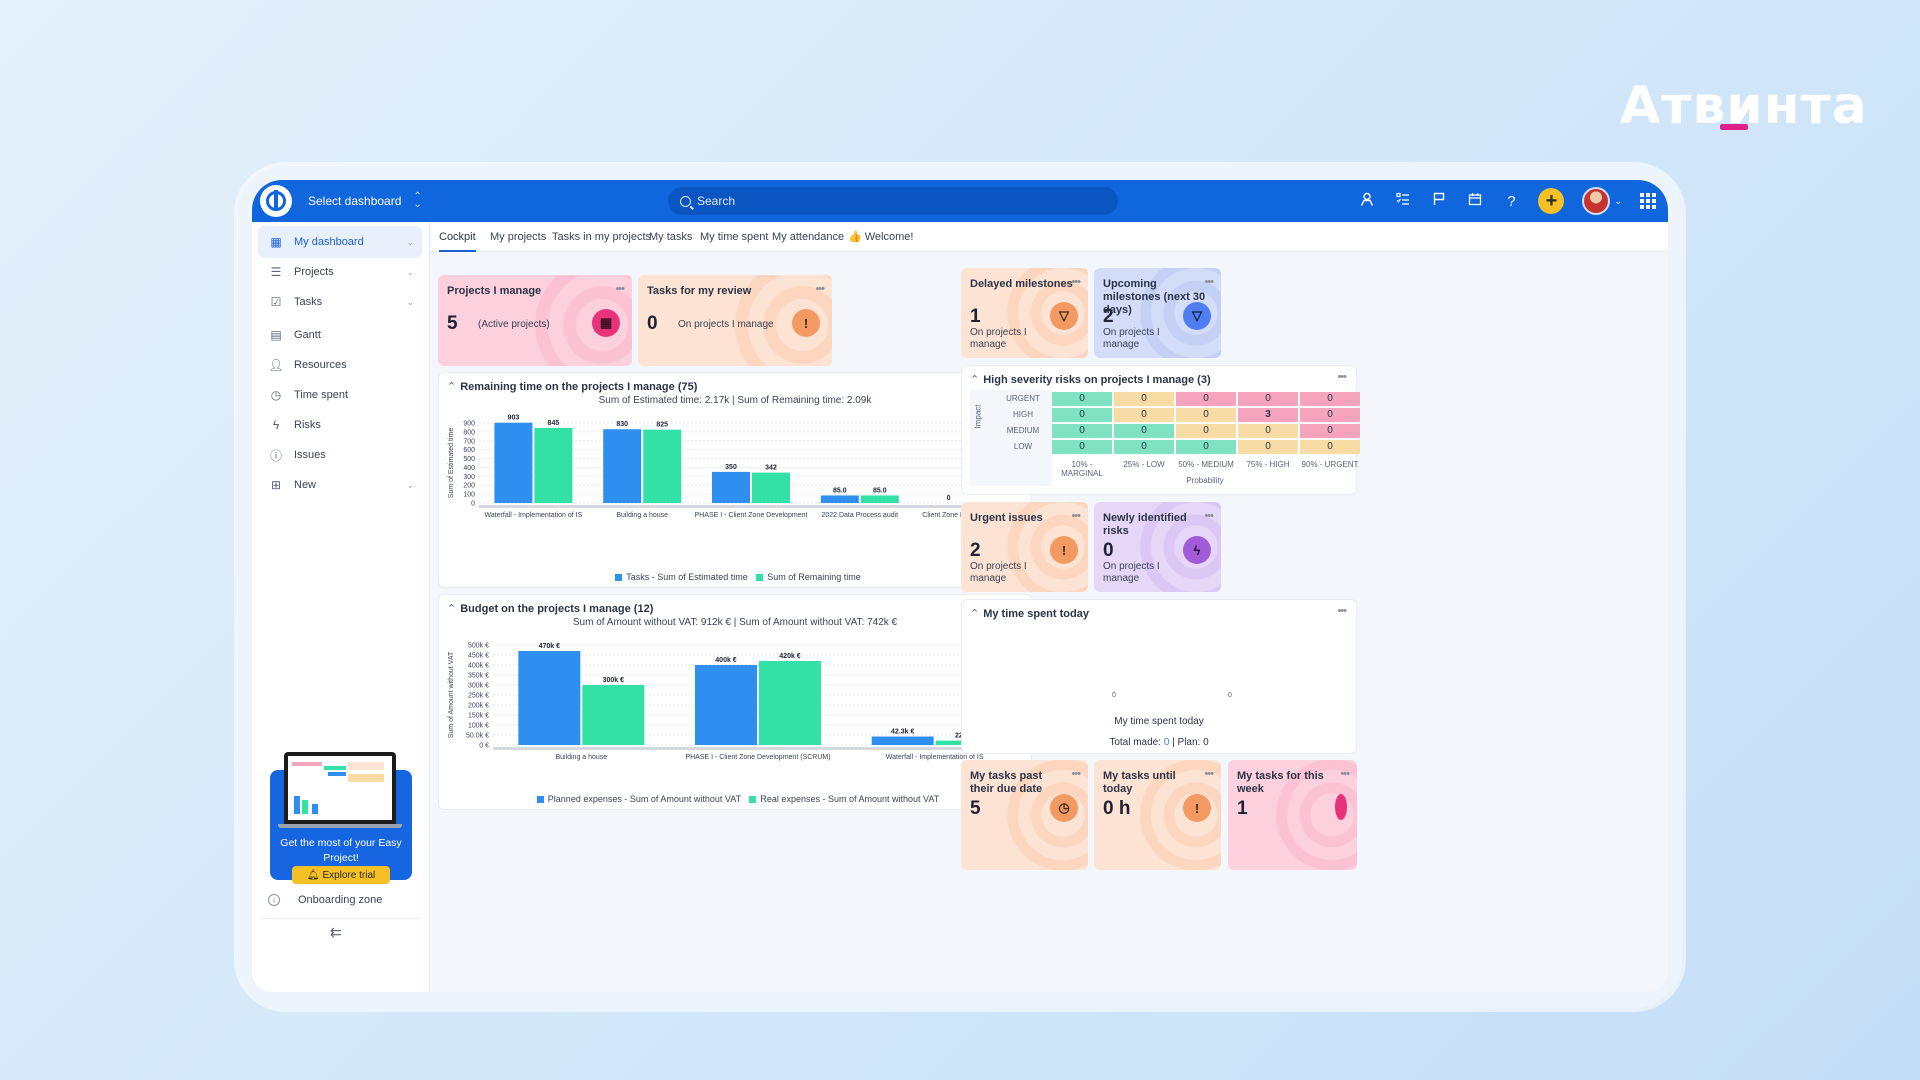 This screenshot has width=1920, height=1080. What do you see at coordinates (1403, 201) in the screenshot?
I see `checklist-icon` at bounding box center [1403, 201].